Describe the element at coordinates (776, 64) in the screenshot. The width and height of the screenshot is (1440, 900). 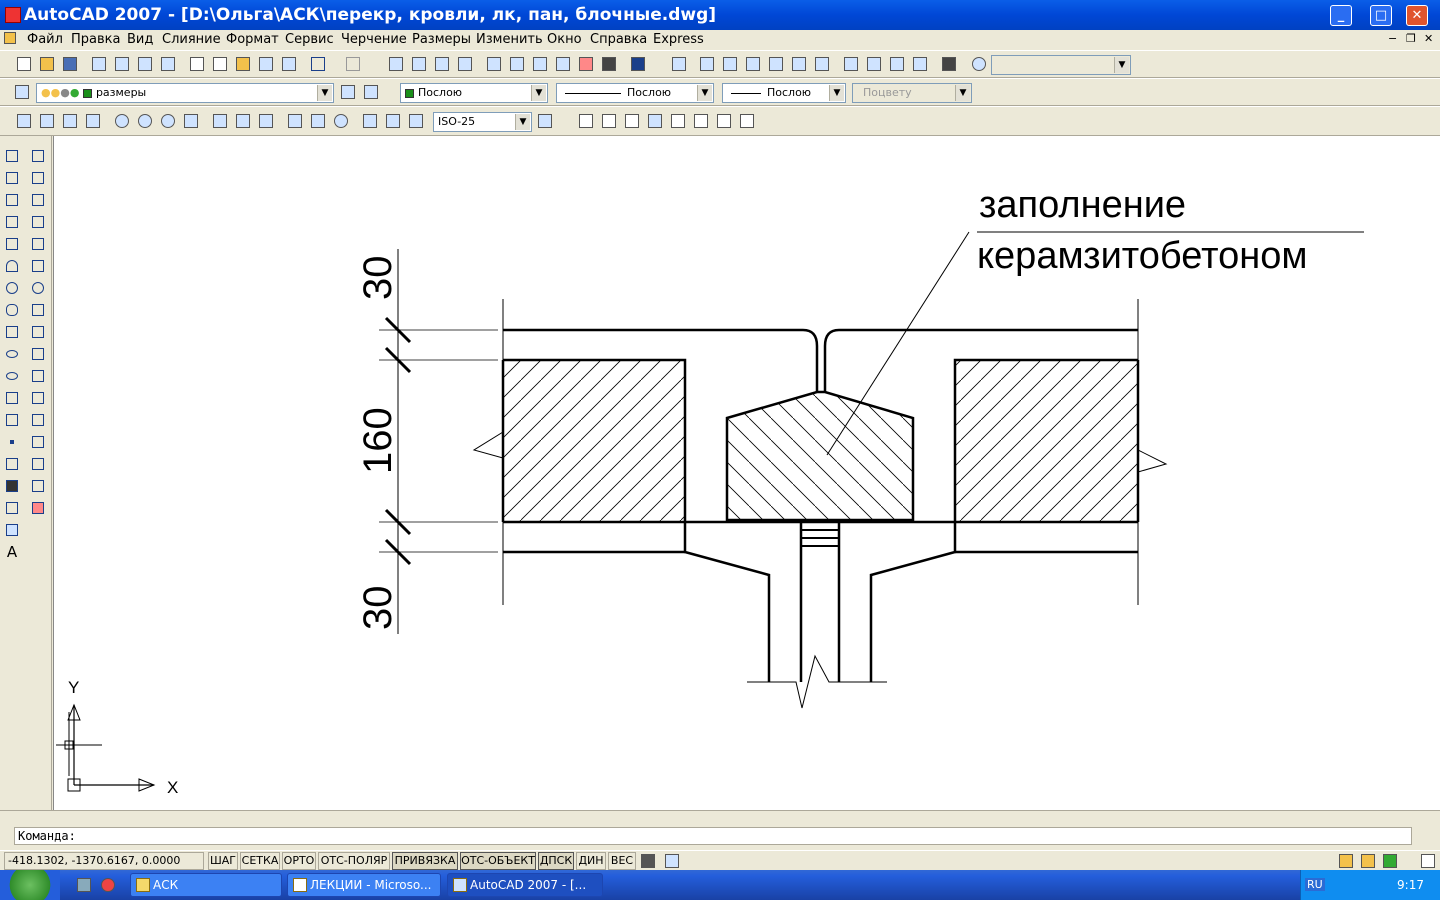
I see `view-right-icon` at that location.